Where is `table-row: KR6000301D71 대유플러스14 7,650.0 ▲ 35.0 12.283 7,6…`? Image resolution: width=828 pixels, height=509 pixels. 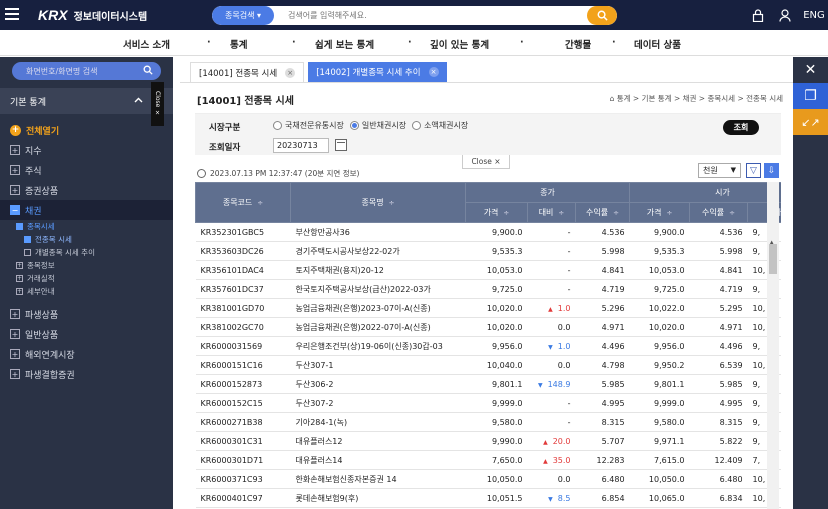
table-row: KR6000301D71 대유플러스14 7,650.0 ▲ 35.0 12.283 7,6… is located at coordinates (488, 460).